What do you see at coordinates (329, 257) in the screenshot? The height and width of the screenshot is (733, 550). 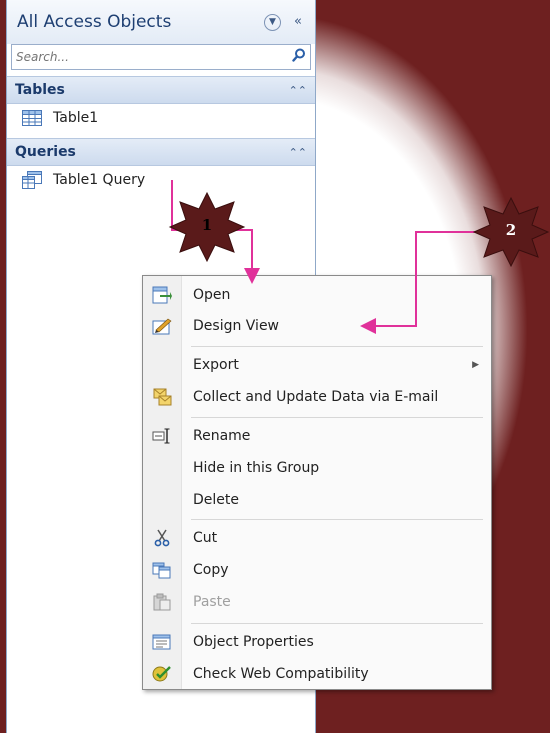 I see `callout-arrows` at bounding box center [329, 257].